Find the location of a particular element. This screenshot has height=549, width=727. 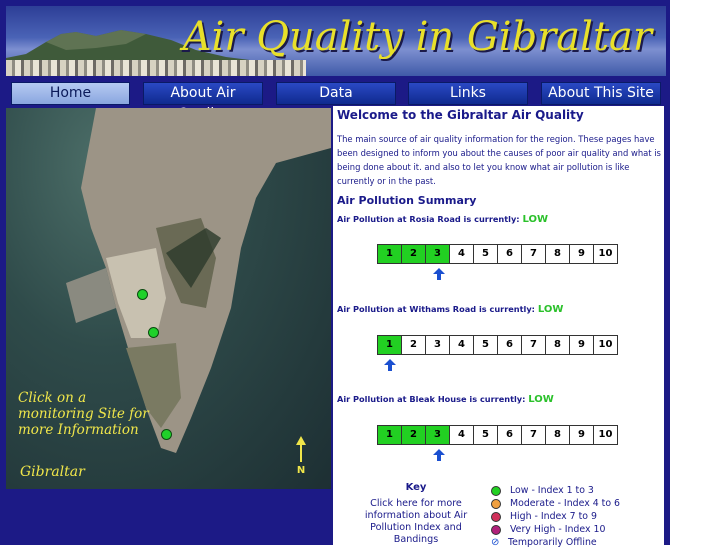

legend-label: Very High - Index 10 is located at coordinates (558, 529).